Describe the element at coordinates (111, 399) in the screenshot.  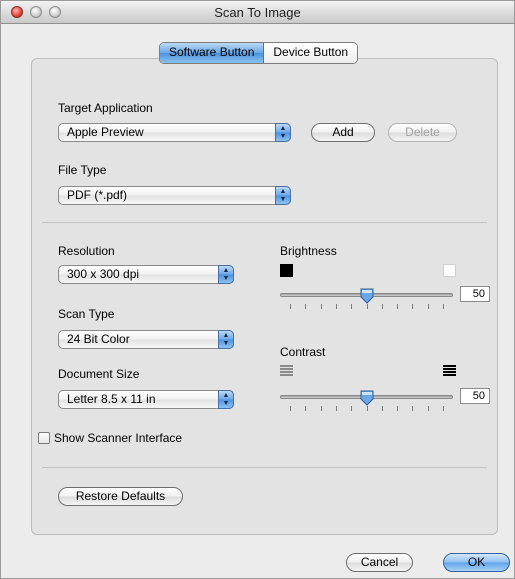
I see `document-size-value: Letter 8.5 x 11 in` at that location.